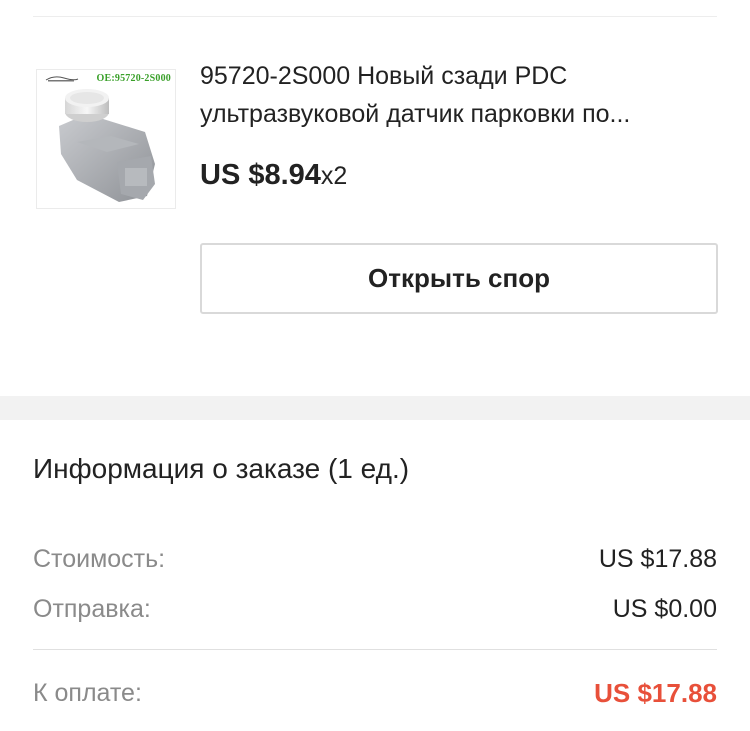 The height and width of the screenshot is (731, 750). I want to click on total-row: К оплате: US $17.88, so click(375, 693).